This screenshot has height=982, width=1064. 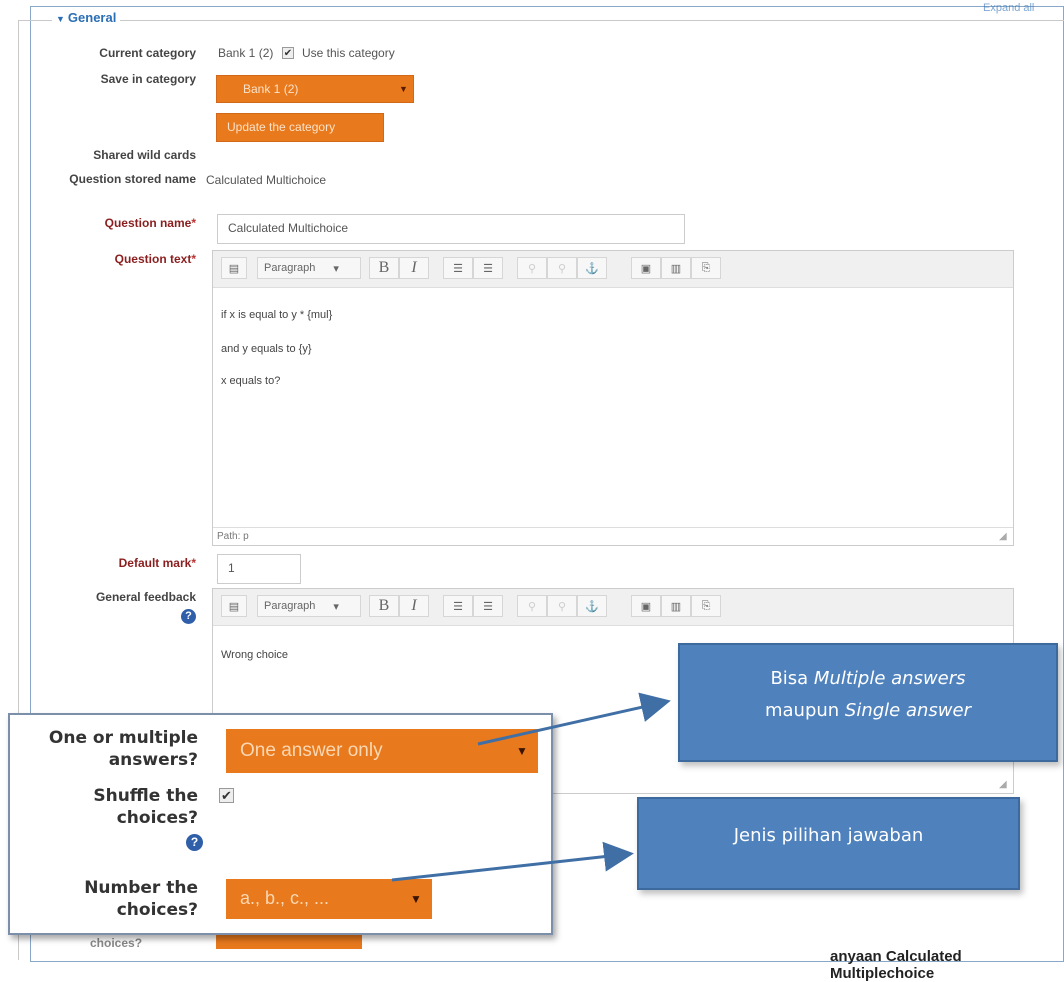 I want to click on arrow-to-answers, so click(x=574, y=719).